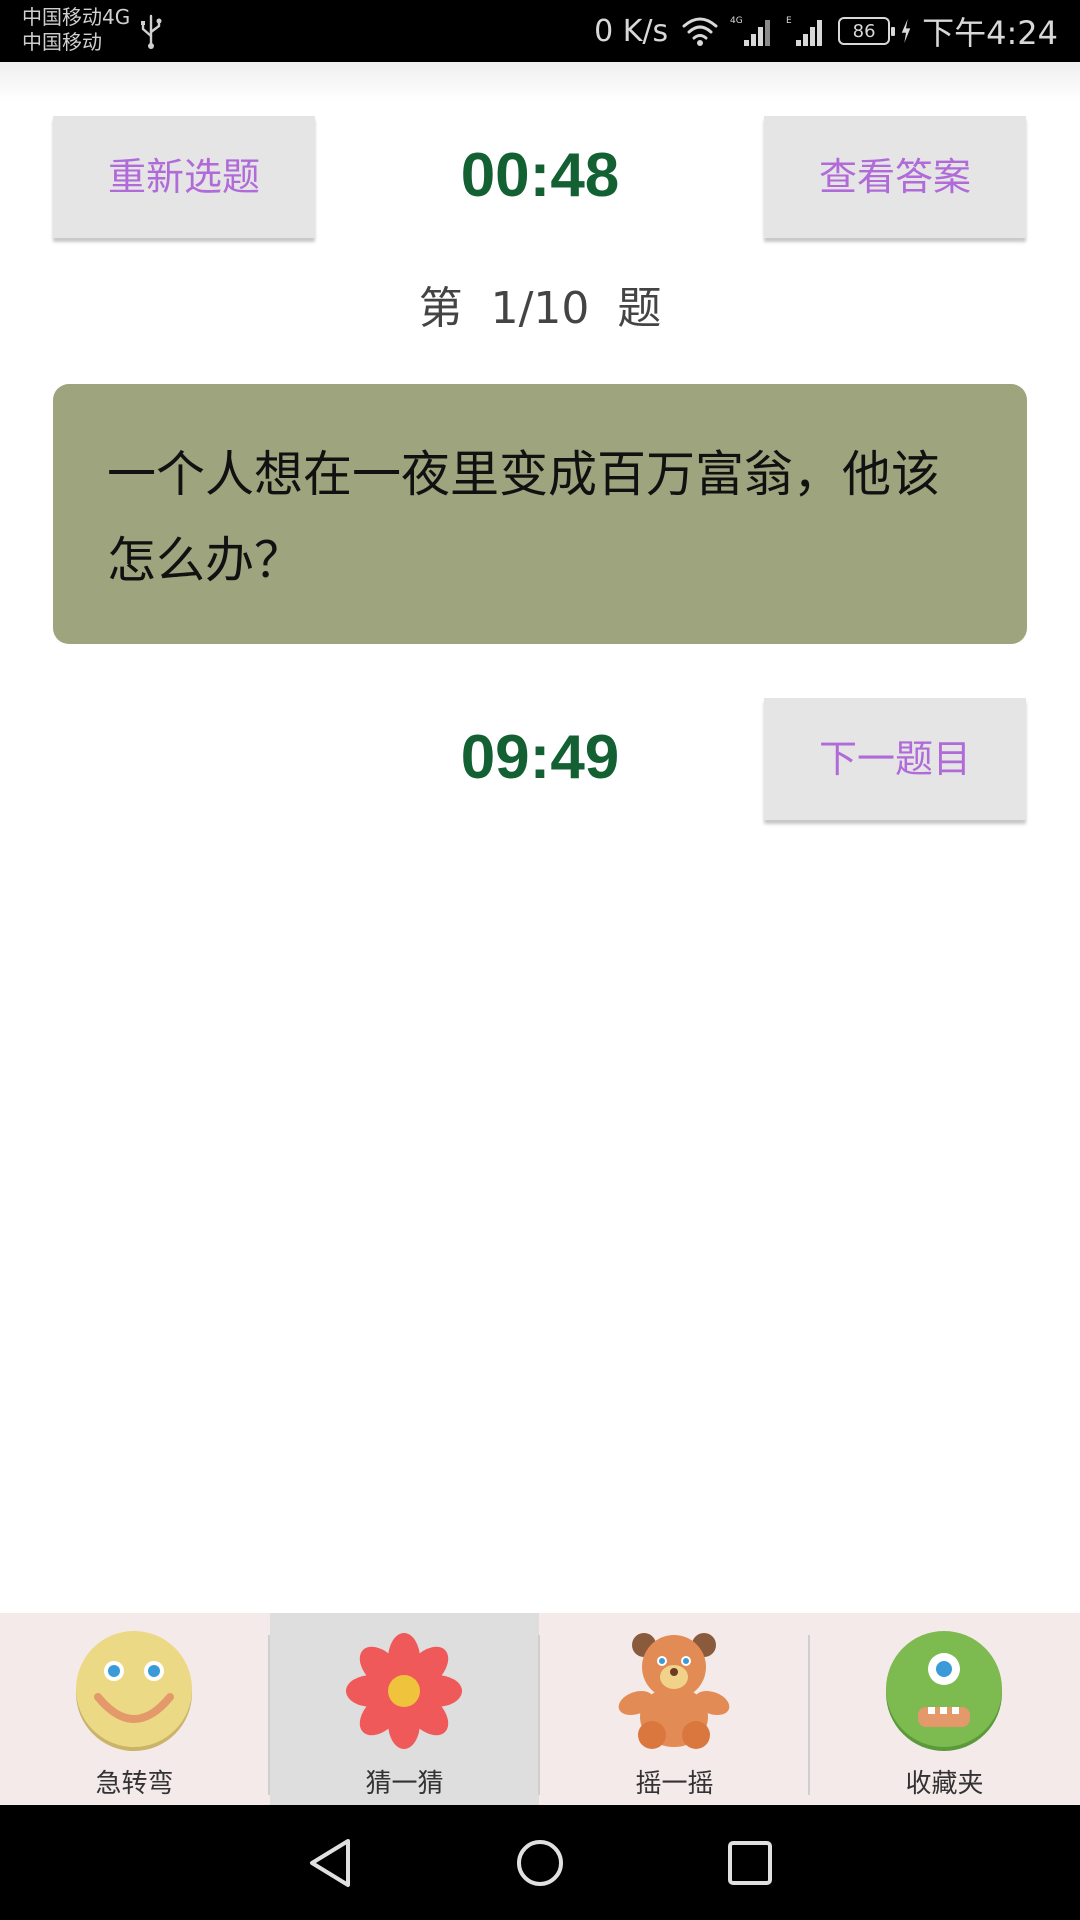  What do you see at coordinates (540, 82) in the screenshot?
I see `header-shadow` at bounding box center [540, 82].